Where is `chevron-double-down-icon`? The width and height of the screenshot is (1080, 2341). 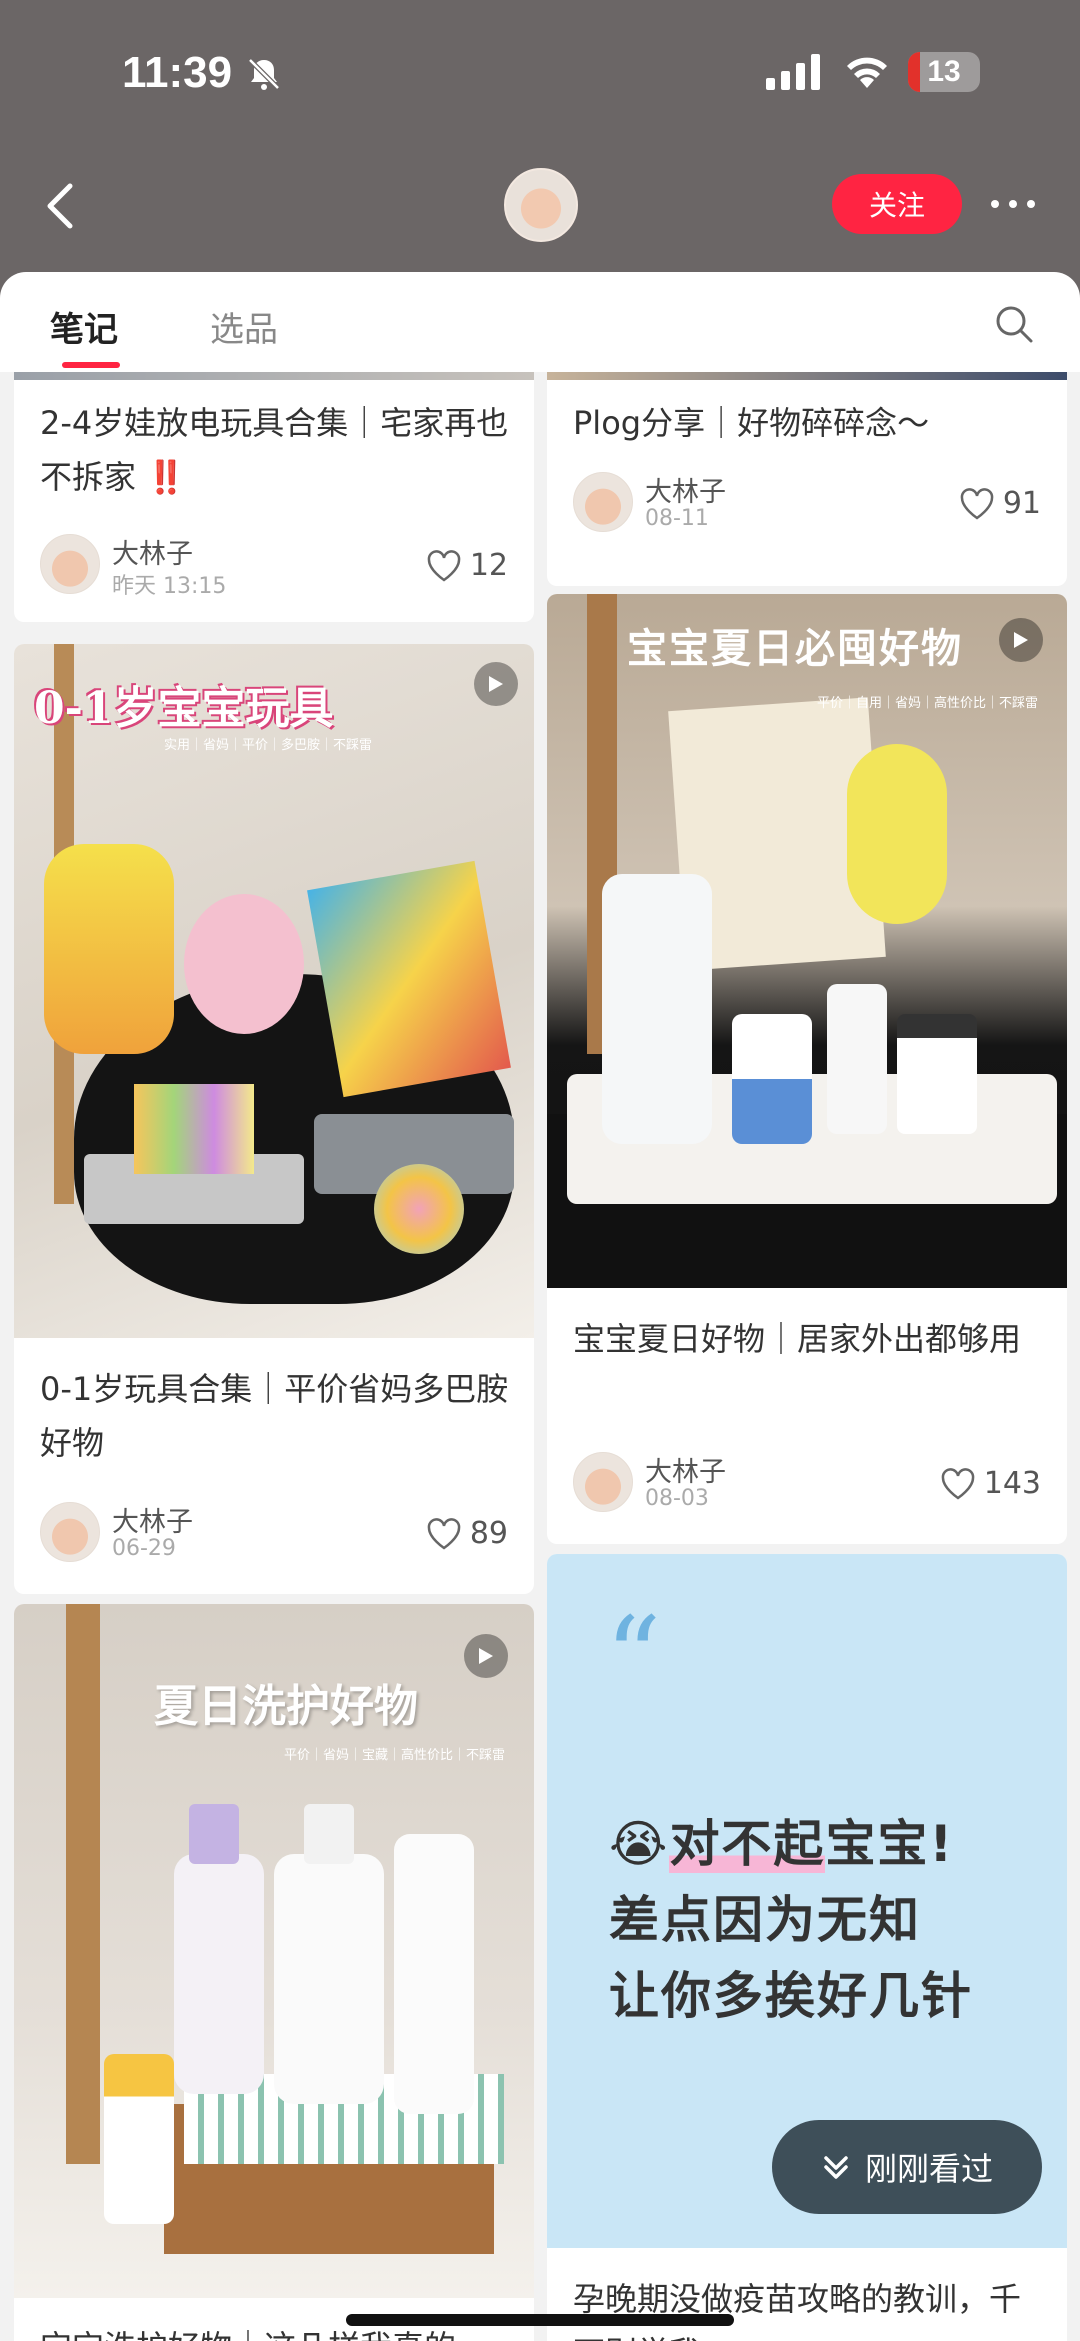 chevron-double-down-icon is located at coordinates (836, 2167).